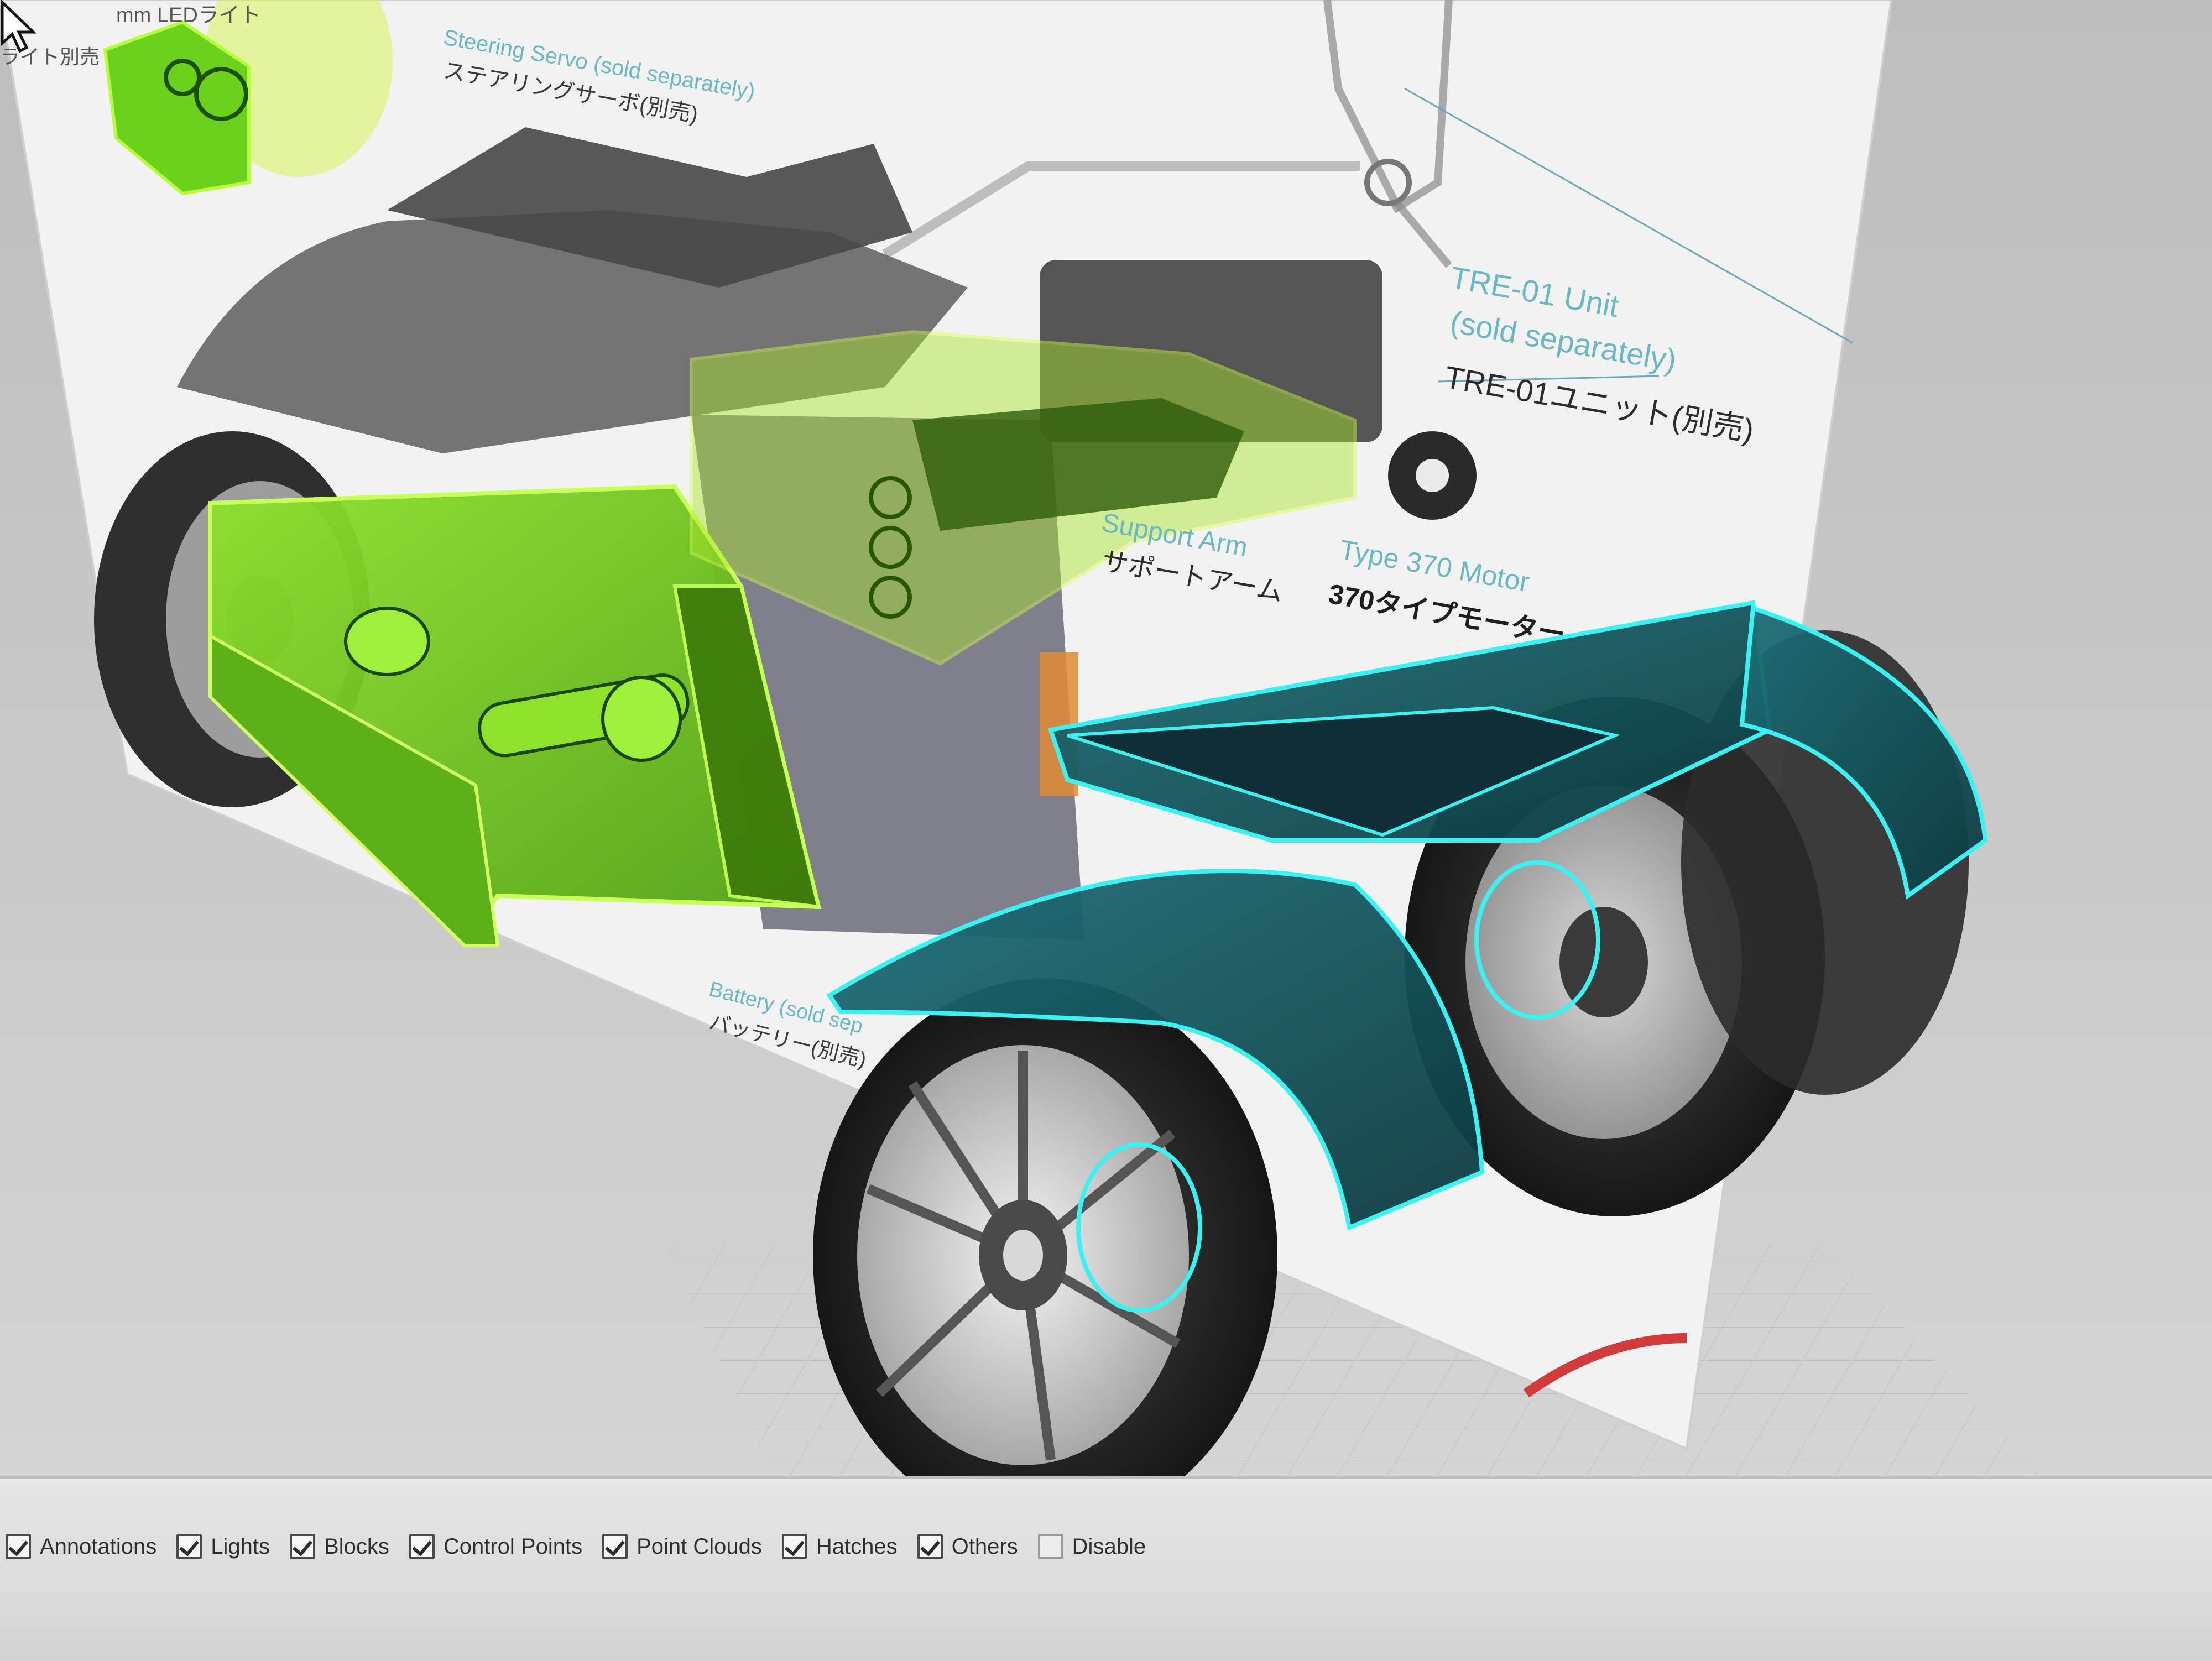  What do you see at coordinates (18, 1547) in the screenshot?
I see `filter-annotations-checkbox` at bounding box center [18, 1547].